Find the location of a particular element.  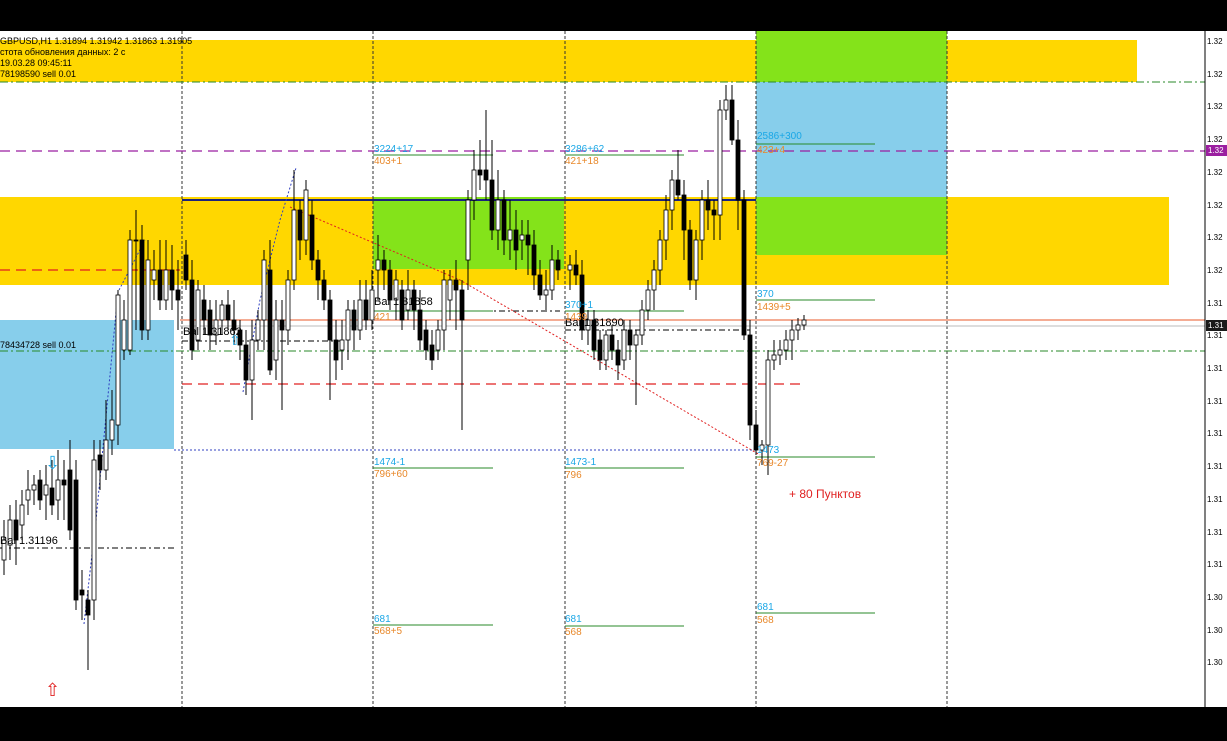

c1-low-orange: 796+60 is located at coordinates (391, 474).